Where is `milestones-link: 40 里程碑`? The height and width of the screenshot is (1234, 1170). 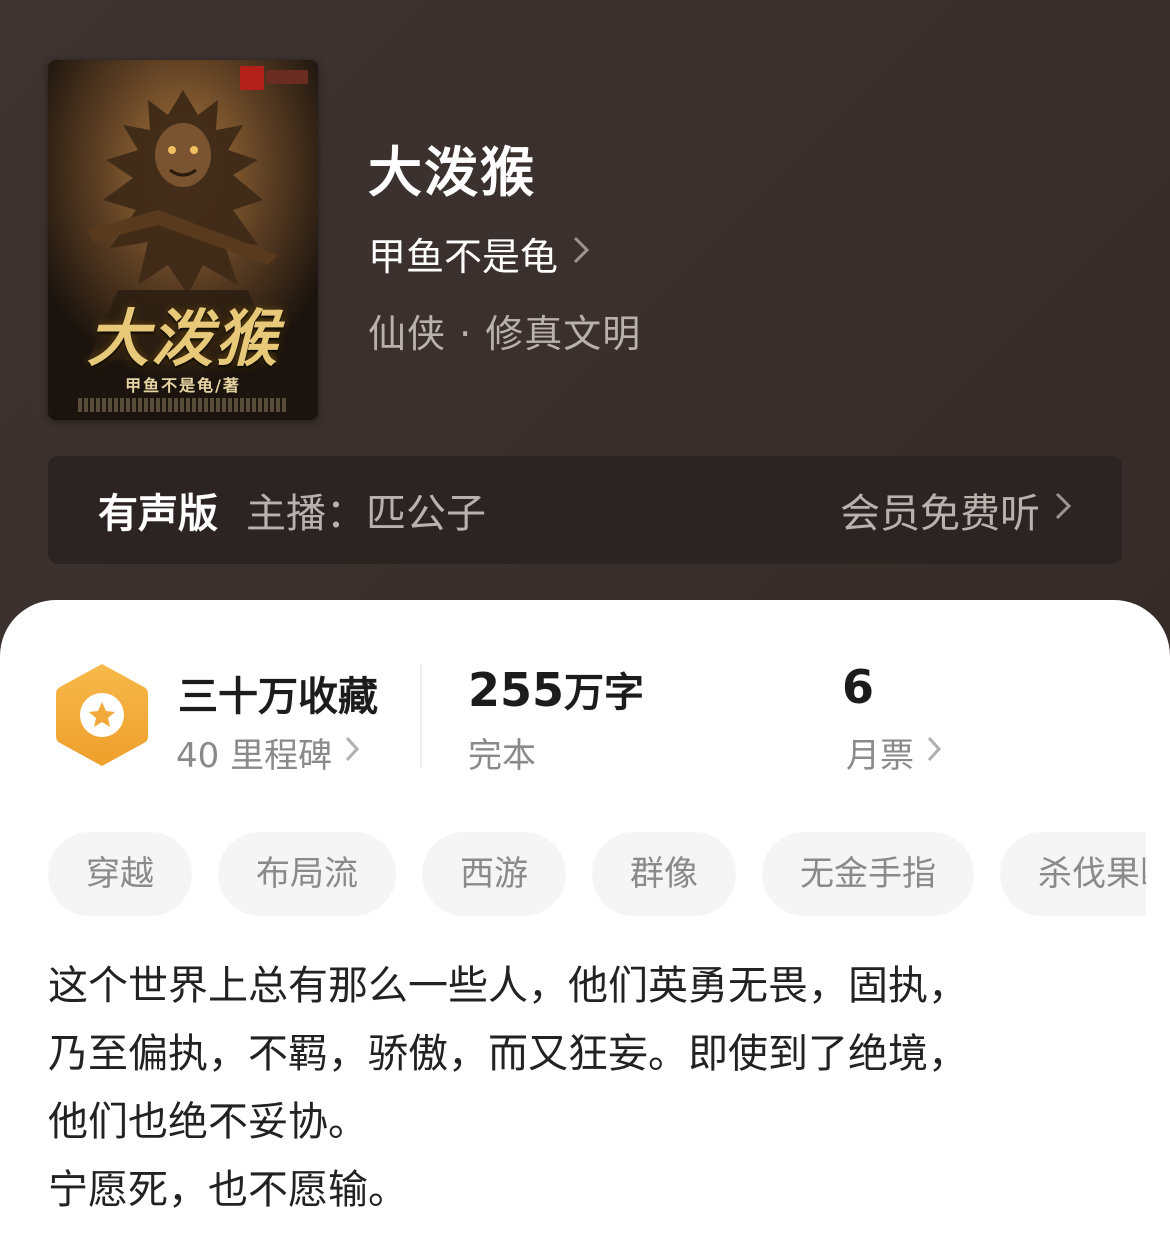 milestones-link: 40 里程碑 is located at coordinates (268, 752).